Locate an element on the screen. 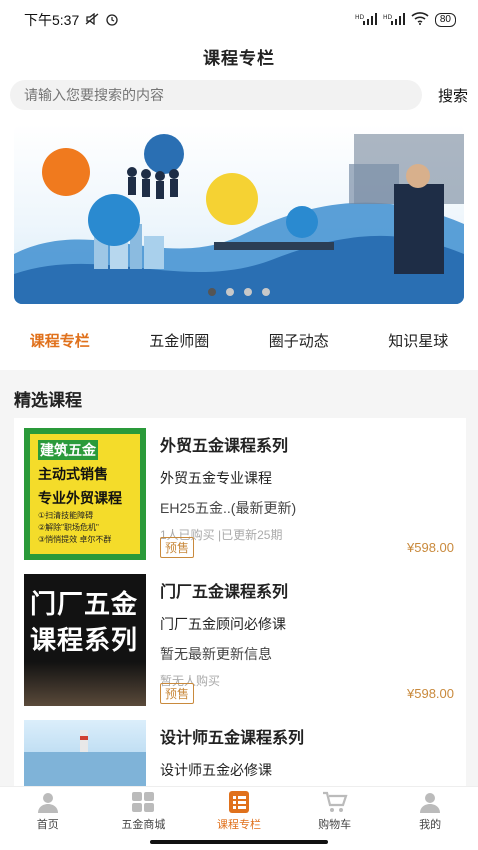 The height and width of the screenshot is (850, 478). tabbar-label: 五金商城 is located at coordinates (143, 825).